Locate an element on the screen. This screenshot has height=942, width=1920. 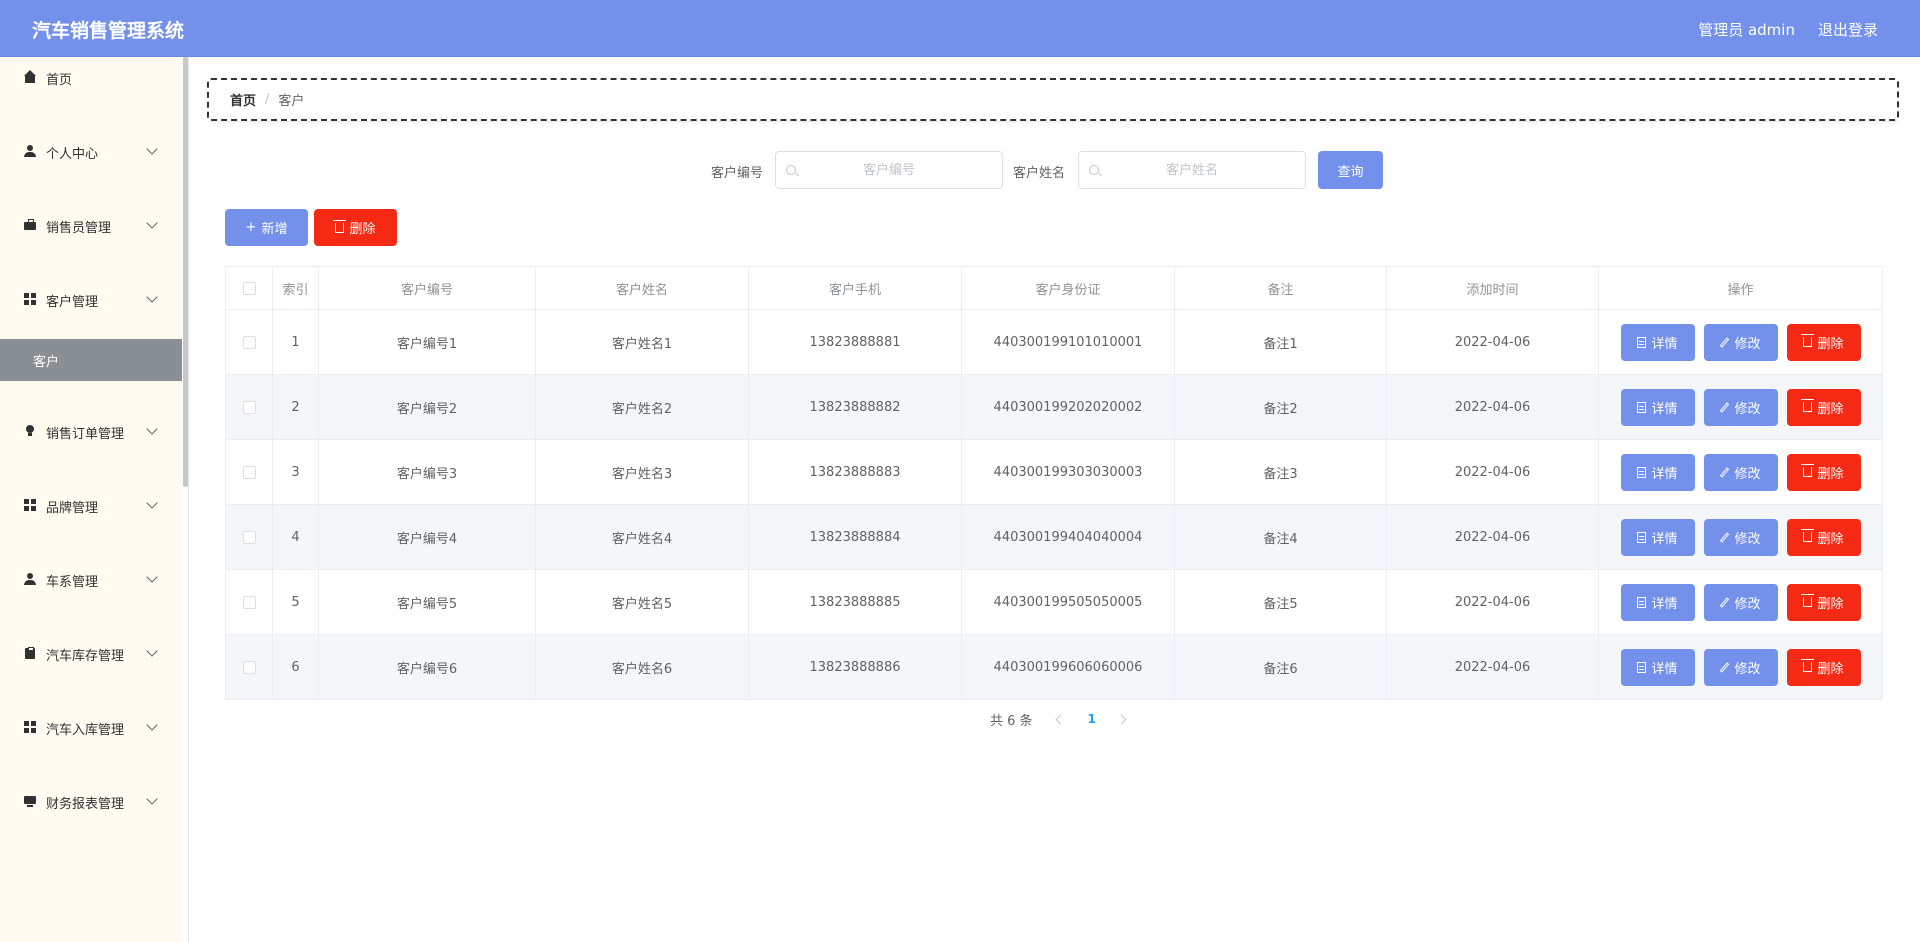
logout-link: 退出登录 is located at coordinates (1848, 29).